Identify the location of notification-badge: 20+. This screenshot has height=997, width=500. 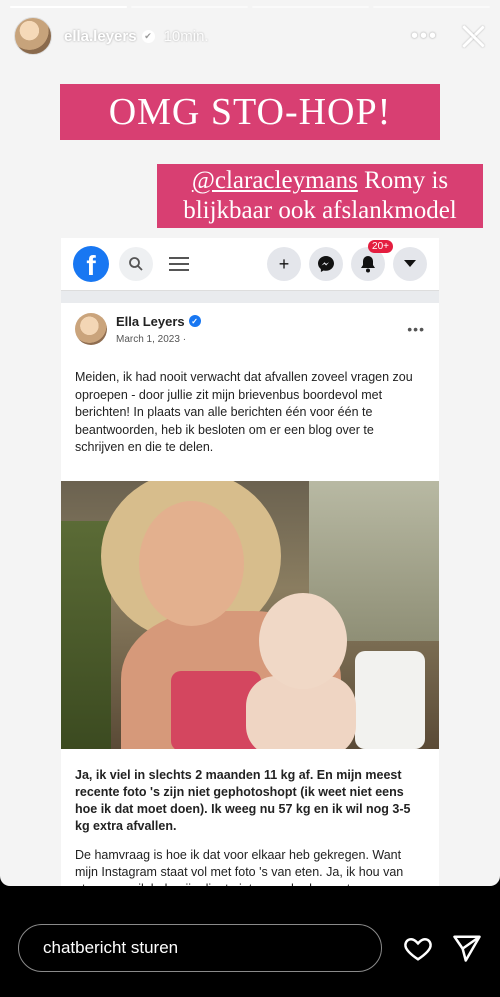
(380, 246).